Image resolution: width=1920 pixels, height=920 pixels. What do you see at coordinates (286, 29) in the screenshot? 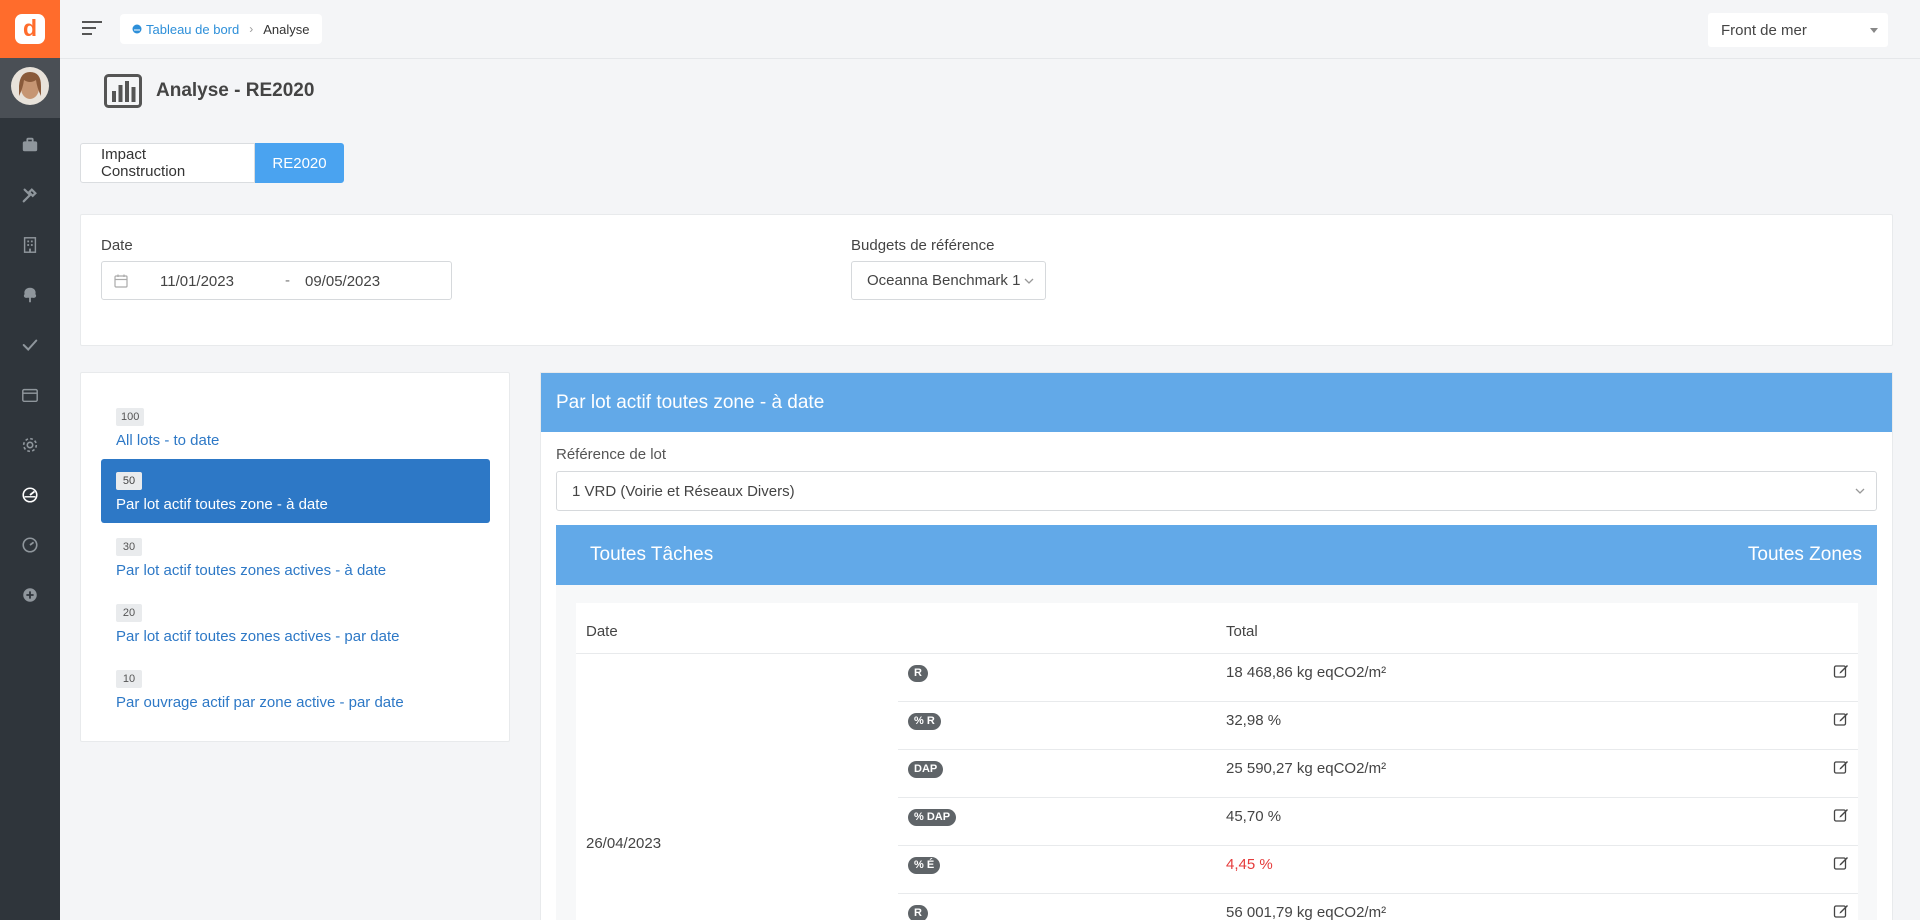
I see `breadcrumb-current: Analyse` at bounding box center [286, 29].